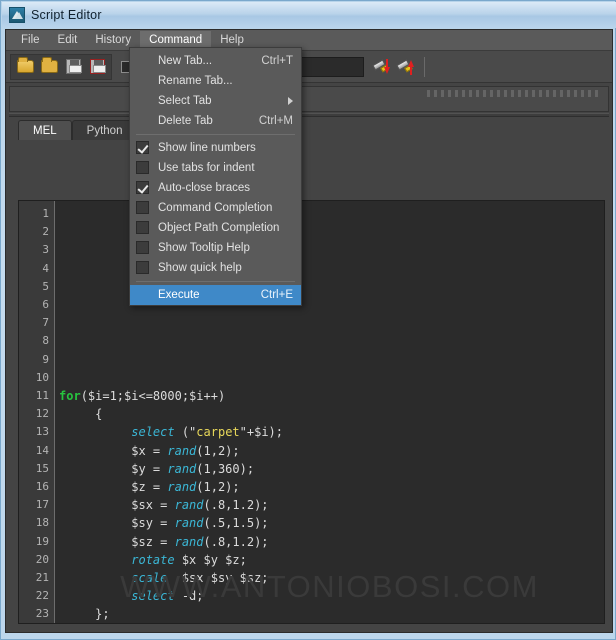  I want to click on screw-arrow-down-icon, so click(381, 66).